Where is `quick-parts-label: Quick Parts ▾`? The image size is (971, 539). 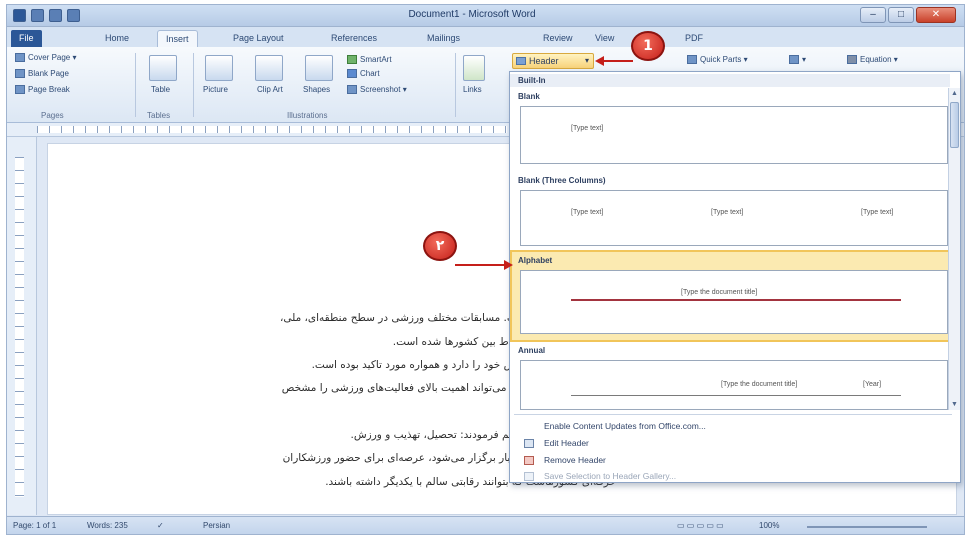
quick-parts-label: Quick Parts ▾ is located at coordinates (724, 59).